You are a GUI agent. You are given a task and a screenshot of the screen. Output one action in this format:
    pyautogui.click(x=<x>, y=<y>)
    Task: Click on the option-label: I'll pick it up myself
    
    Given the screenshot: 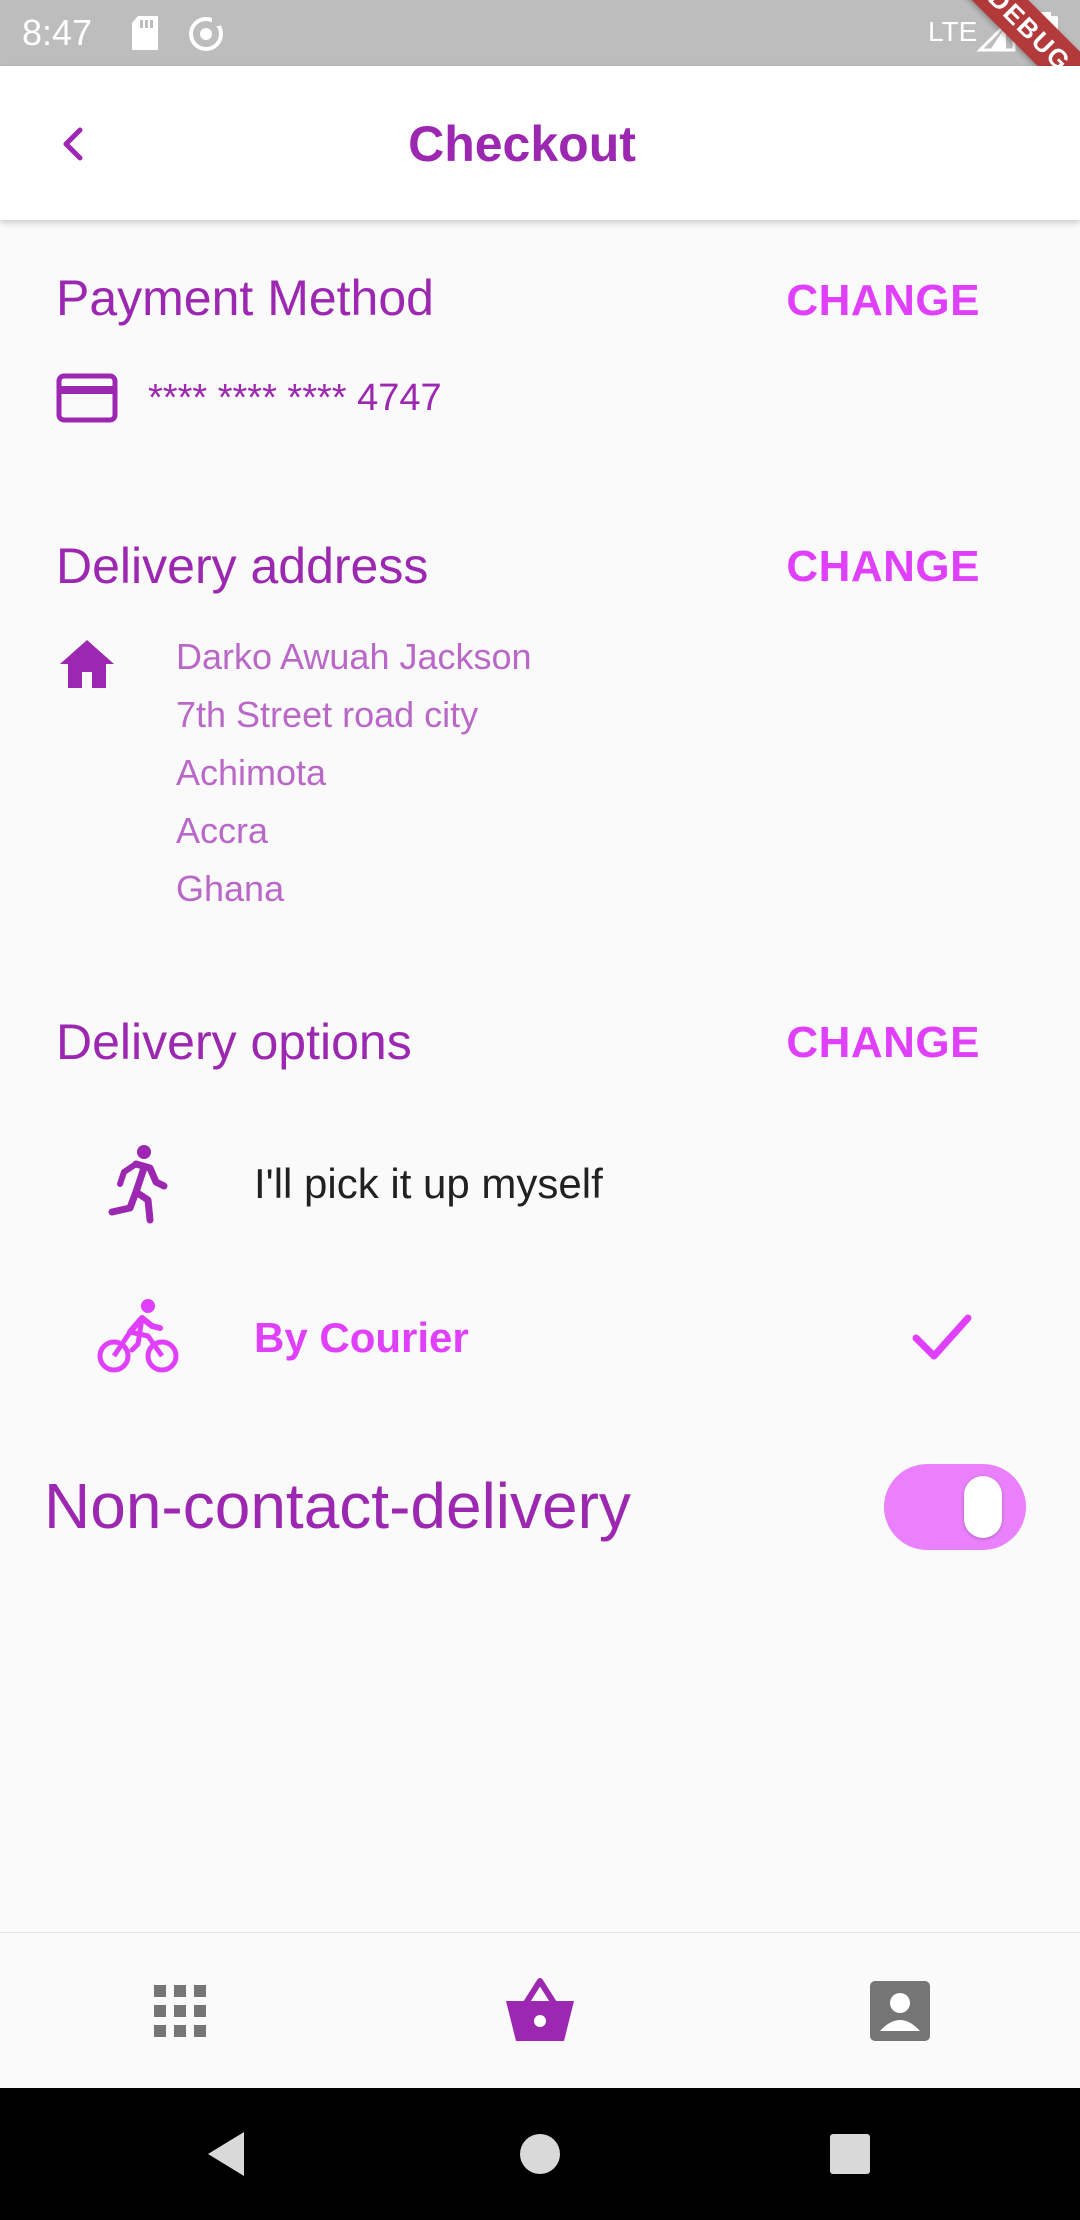 What is the action you would take?
    pyautogui.click(x=428, y=1183)
    